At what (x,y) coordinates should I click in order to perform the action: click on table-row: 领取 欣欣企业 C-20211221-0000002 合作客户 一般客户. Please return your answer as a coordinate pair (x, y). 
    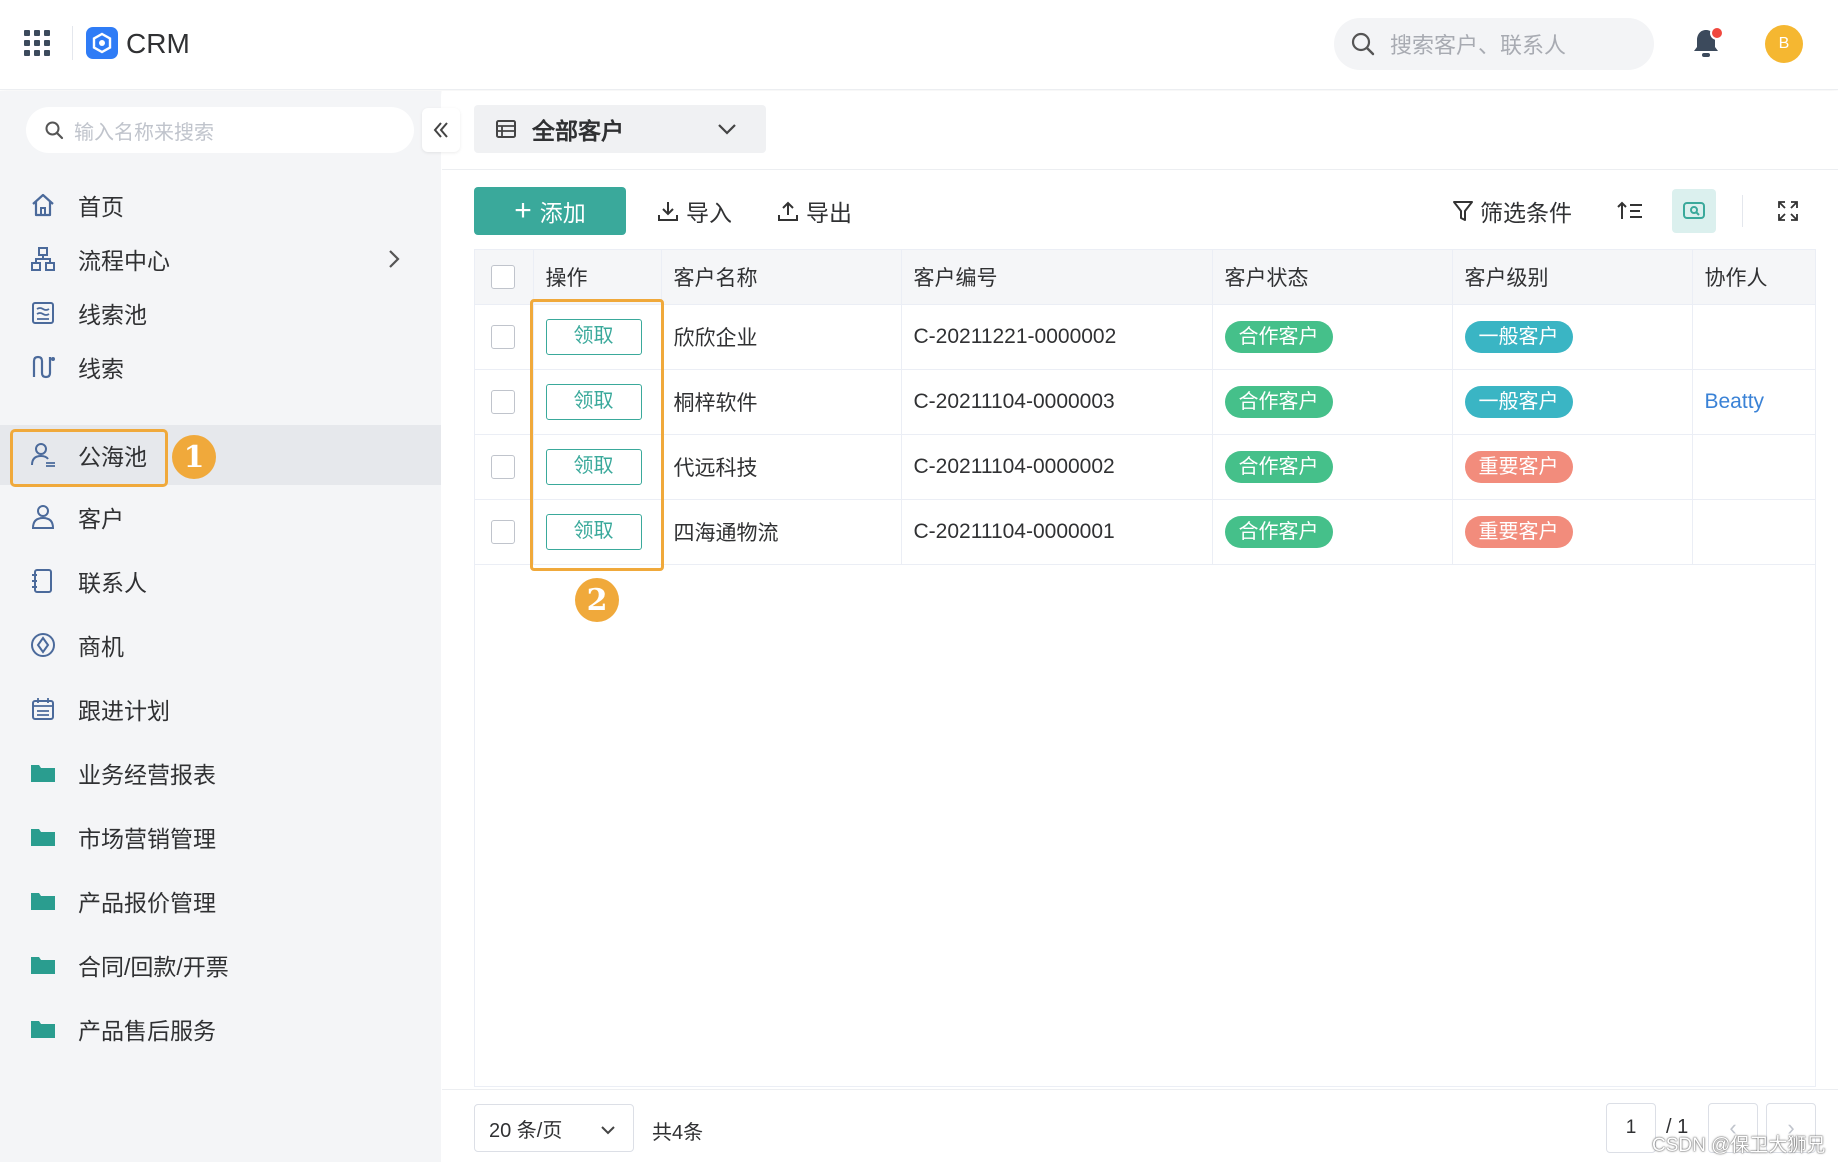
    Looking at the image, I should click on (1145, 337).